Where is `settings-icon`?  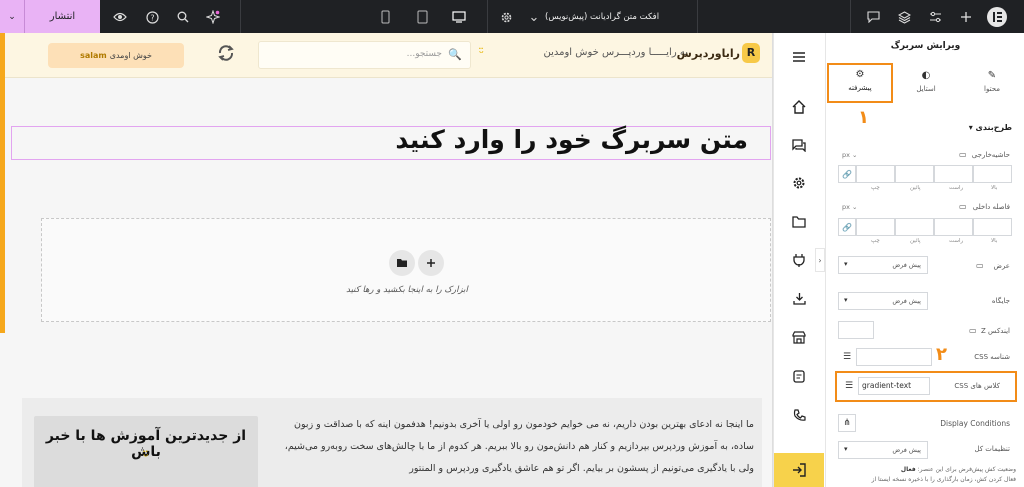
settings-icon is located at coordinates (799, 183).